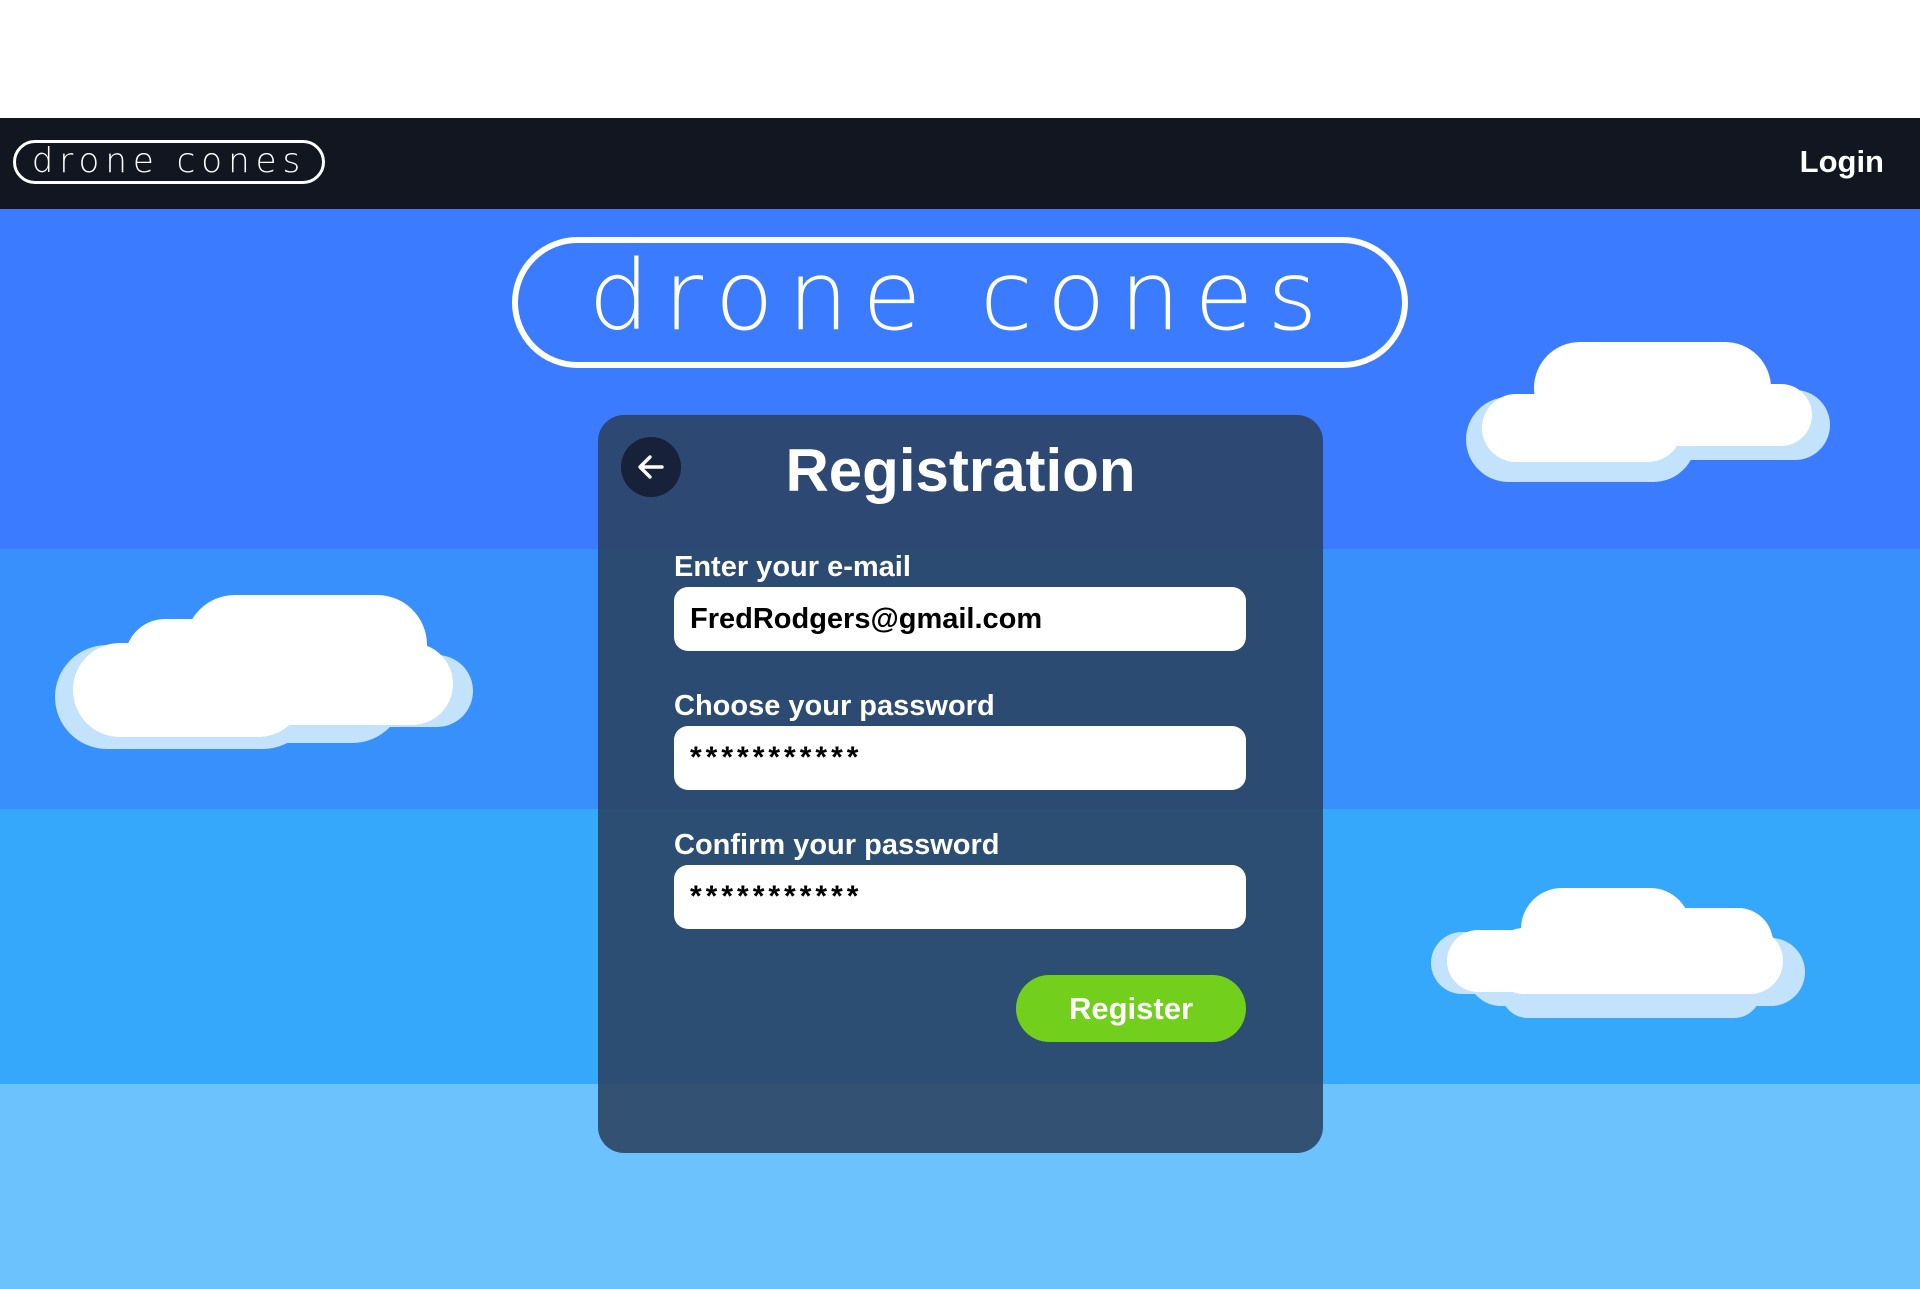  What do you see at coordinates (960, 619) in the screenshot?
I see `email-field: FredRodgers@gmail.com` at bounding box center [960, 619].